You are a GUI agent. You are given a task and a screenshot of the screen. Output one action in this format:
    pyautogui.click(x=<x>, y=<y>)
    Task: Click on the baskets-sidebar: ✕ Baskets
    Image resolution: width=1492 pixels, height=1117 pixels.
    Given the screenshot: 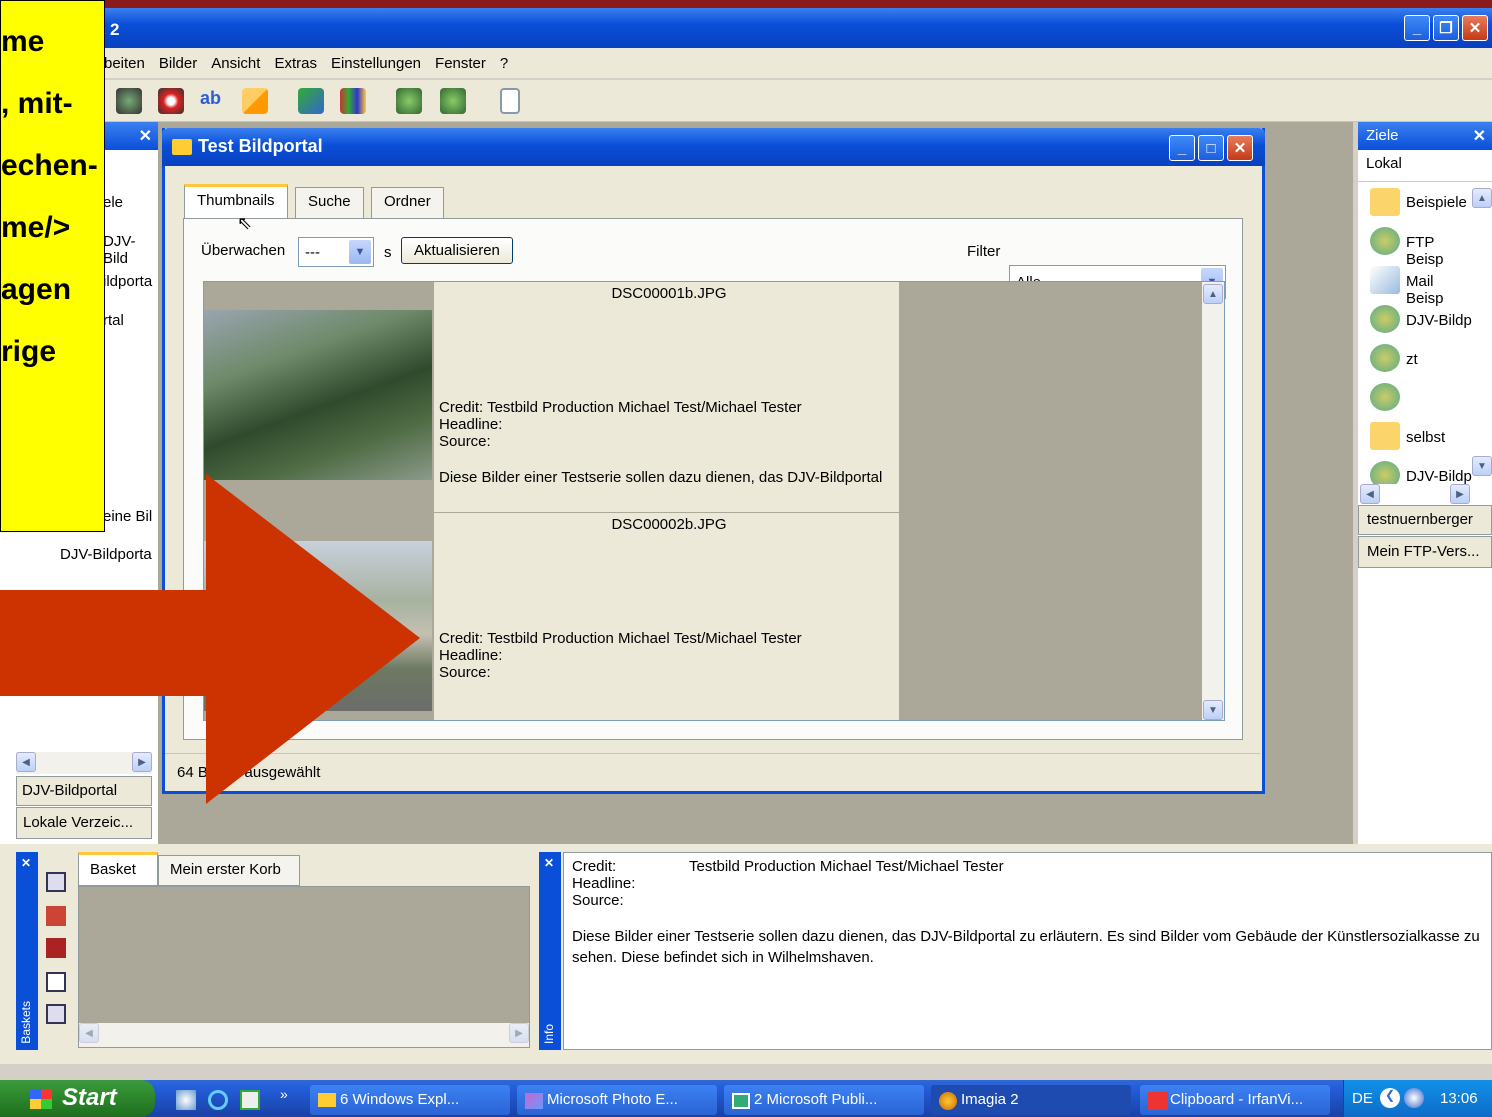 What is the action you would take?
    pyautogui.click(x=27, y=951)
    